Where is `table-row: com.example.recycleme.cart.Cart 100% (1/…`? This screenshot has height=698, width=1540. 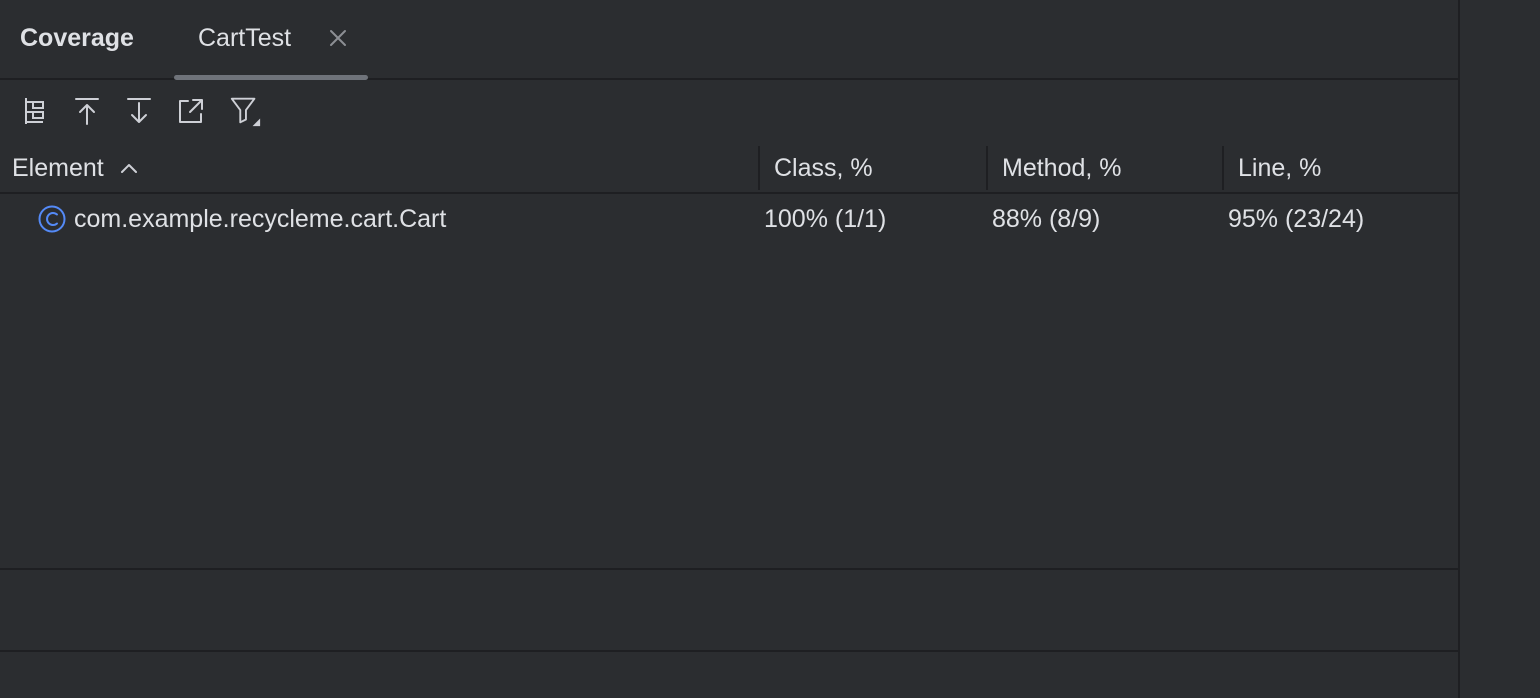 table-row: com.example.recycleme.cart.Cart 100% (1/… is located at coordinates (729, 219).